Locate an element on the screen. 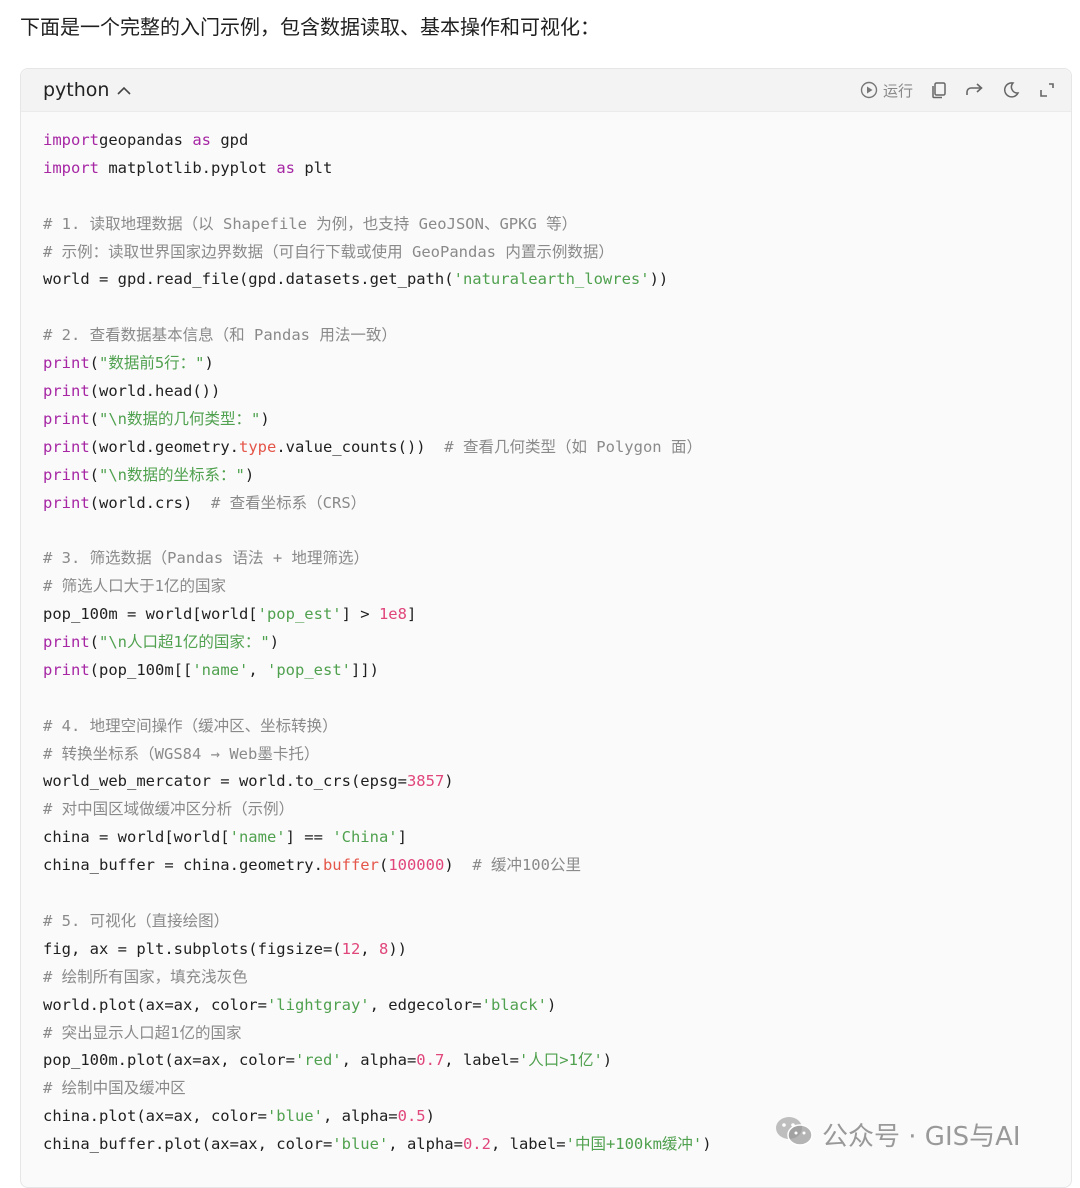 The height and width of the screenshot is (1188, 1080). code-token: 12 is located at coordinates (351, 948).